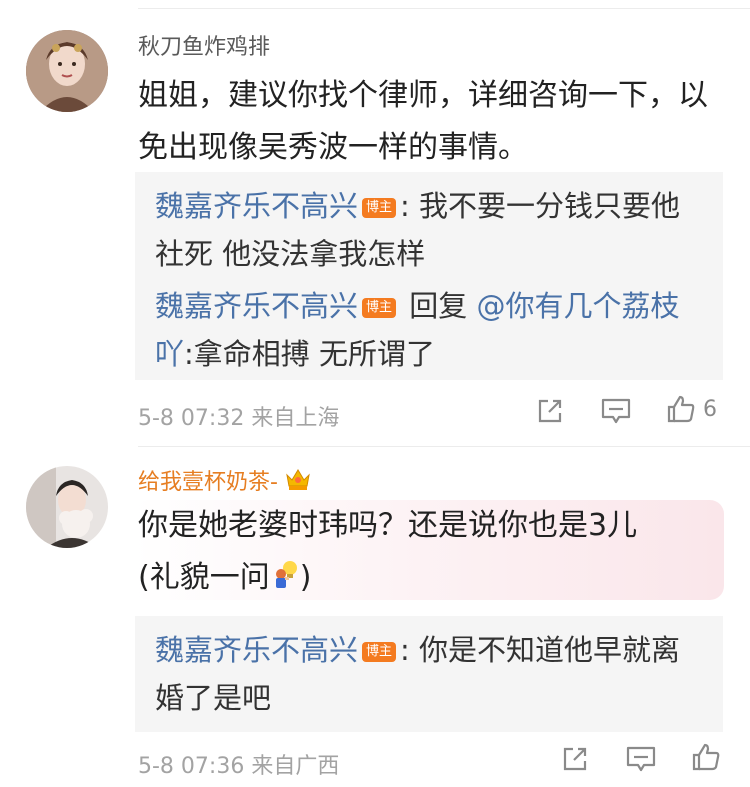 The width and height of the screenshot is (750, 787). I want to click on username: 秋刀鱼炸鸡排, so click(204, 48).